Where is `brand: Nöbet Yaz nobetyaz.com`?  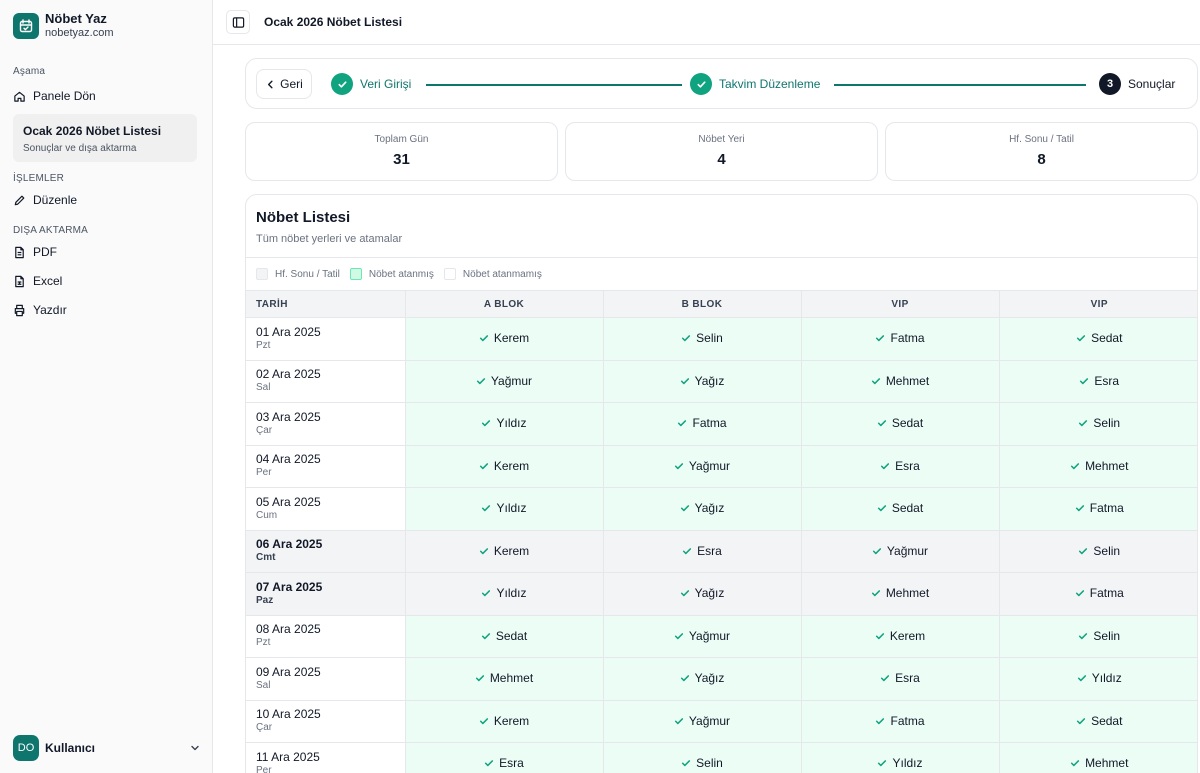
brand: Nöbet Yaz nobetyaz.com is located at coordinates (63, 26).